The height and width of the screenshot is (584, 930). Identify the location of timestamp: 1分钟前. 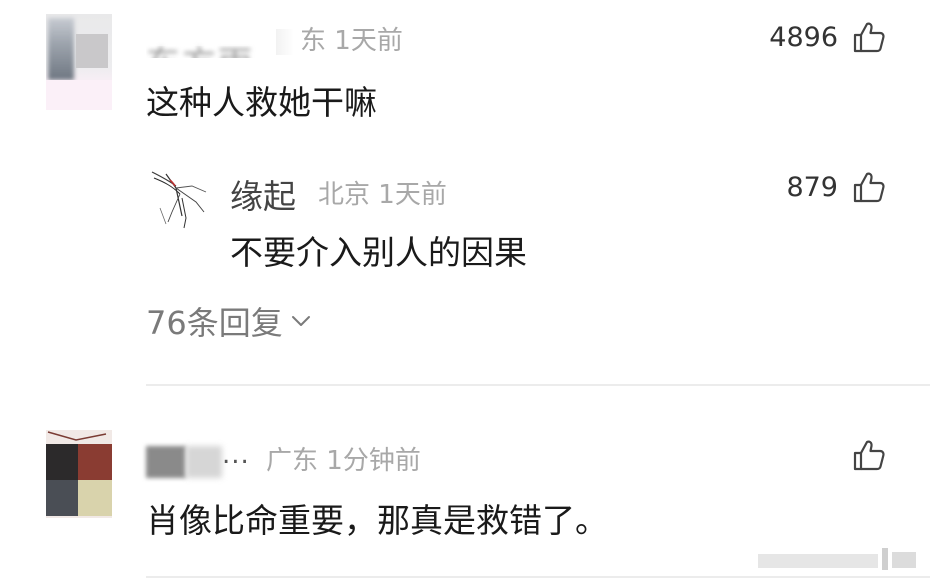
(373, 461).